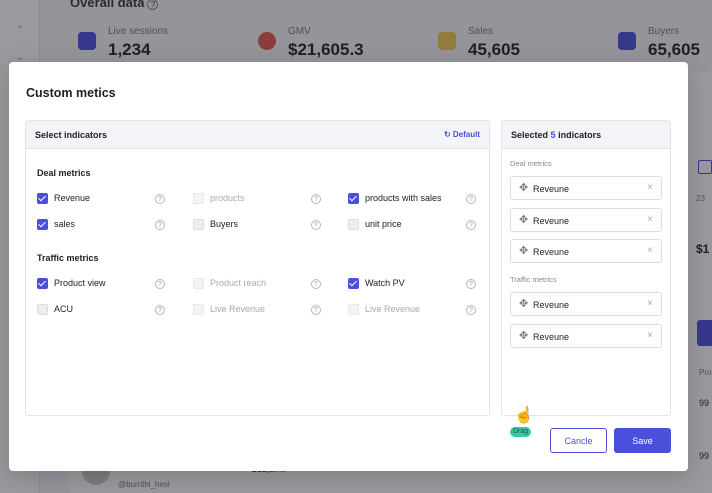 This screenshot has height=493, width=712. I want to click on panel-title: Selected 5 indicators, so click(556, 135).